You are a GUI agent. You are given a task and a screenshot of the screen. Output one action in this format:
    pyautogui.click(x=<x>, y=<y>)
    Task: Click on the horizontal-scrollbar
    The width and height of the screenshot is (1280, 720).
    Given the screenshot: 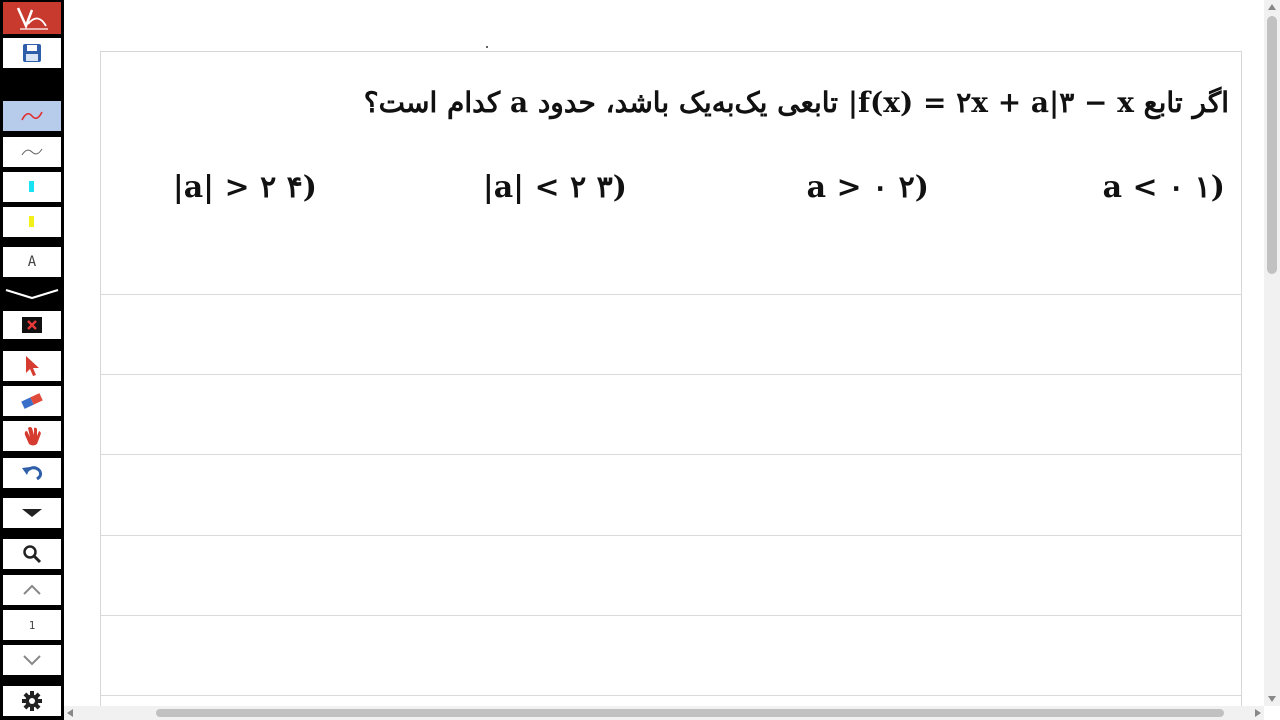 What is the action you would take?
    pyautogui.click(x=664, y=713)
    